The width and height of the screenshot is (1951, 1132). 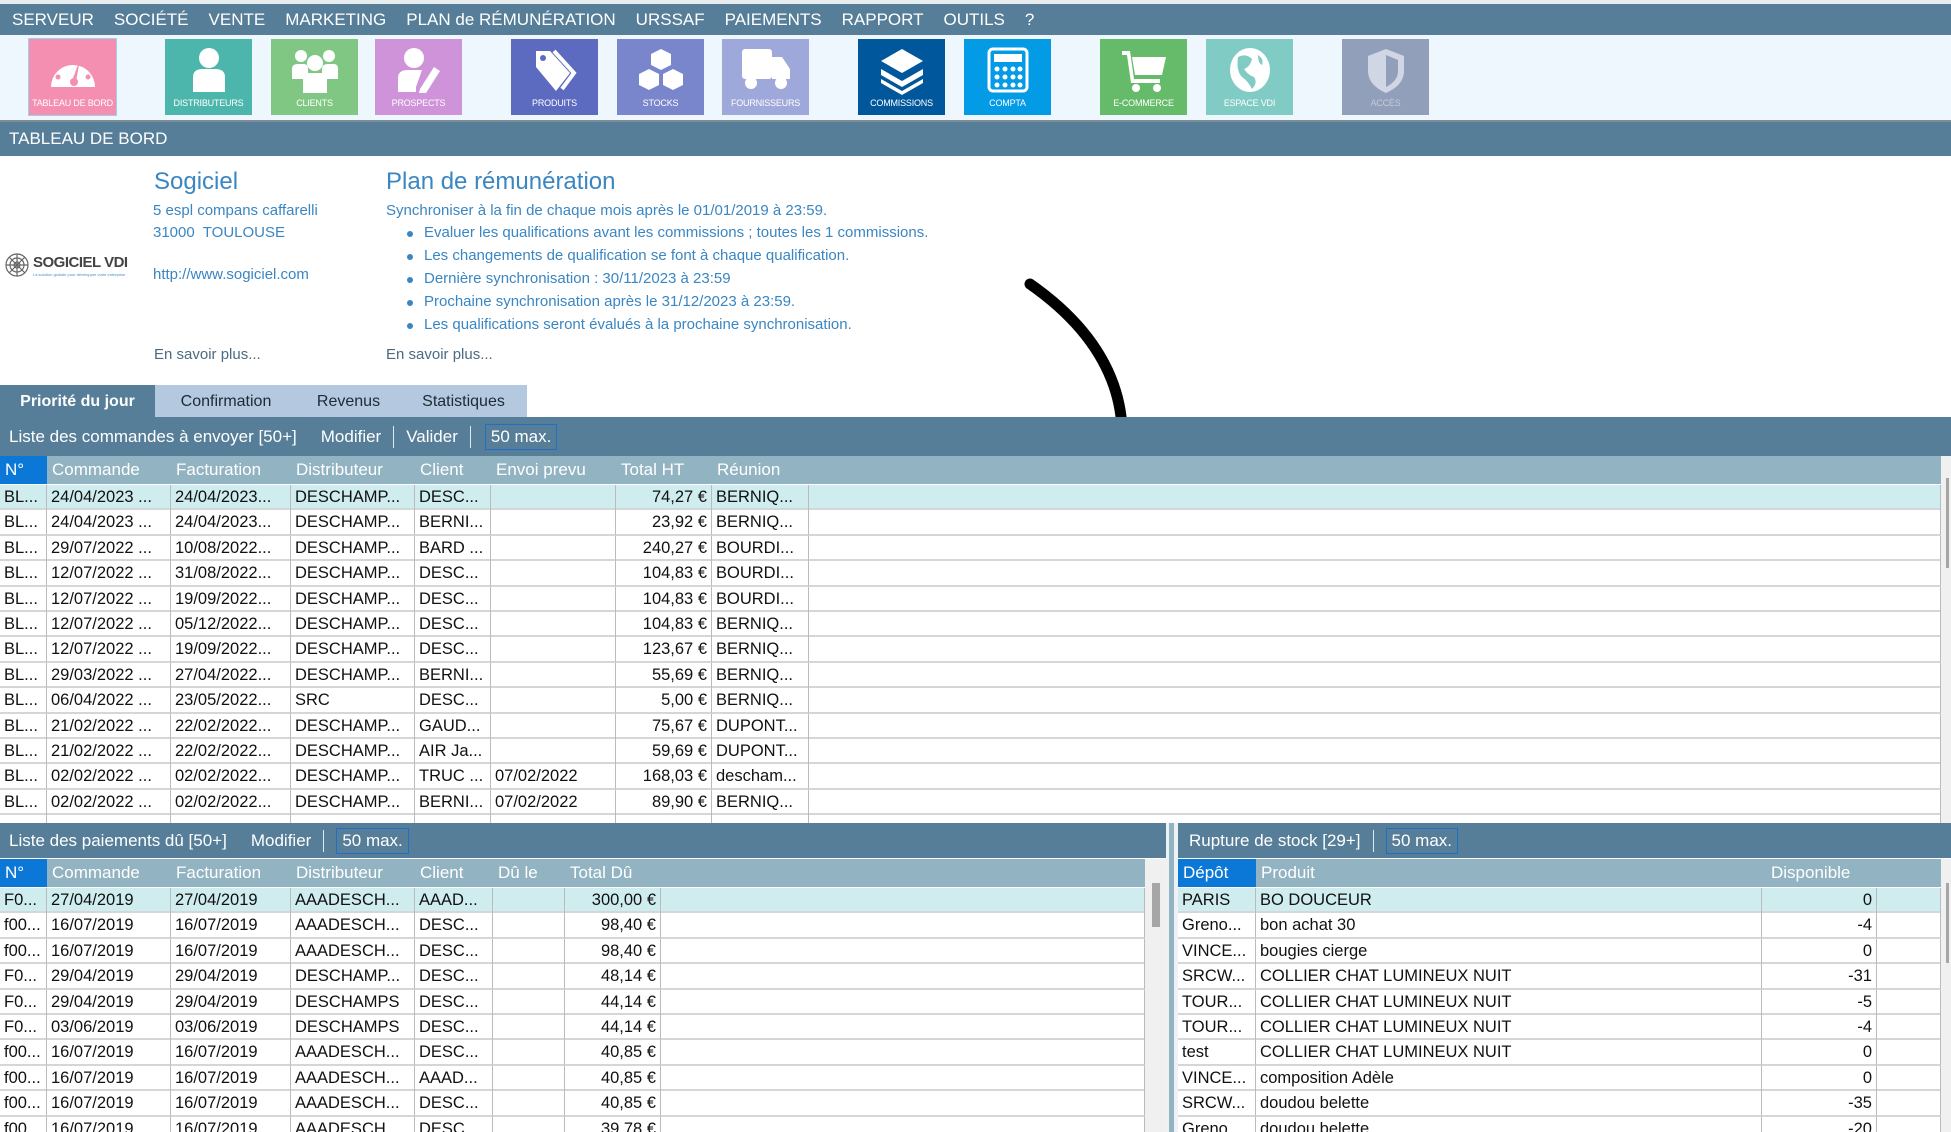 I want to click on tile-acc-s: ACCÈS, so click(x=1385, y=77).